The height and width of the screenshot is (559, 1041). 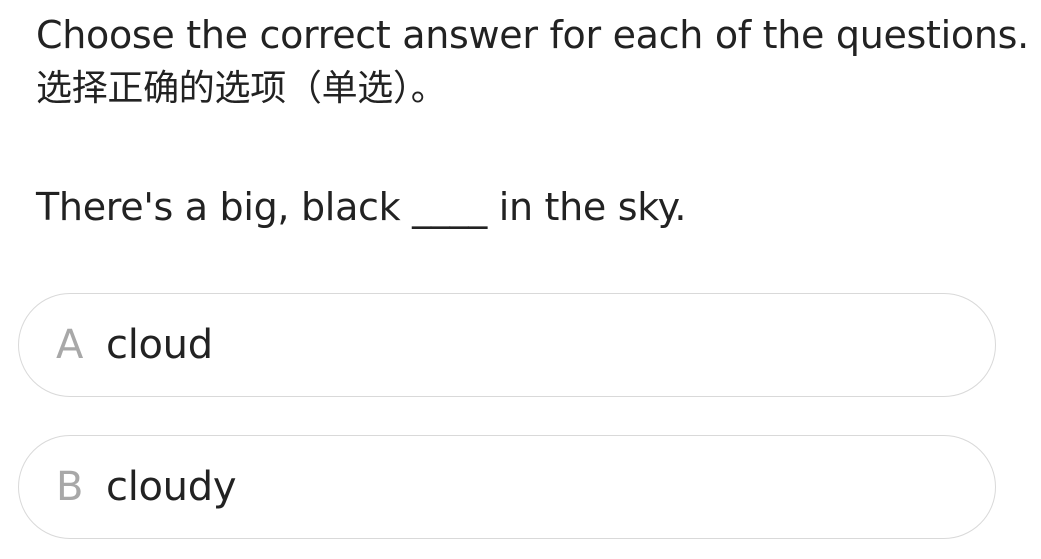 I want to click on instruction-chinese: 选择正确的选项（单选）。, so click(x=241, y=88).